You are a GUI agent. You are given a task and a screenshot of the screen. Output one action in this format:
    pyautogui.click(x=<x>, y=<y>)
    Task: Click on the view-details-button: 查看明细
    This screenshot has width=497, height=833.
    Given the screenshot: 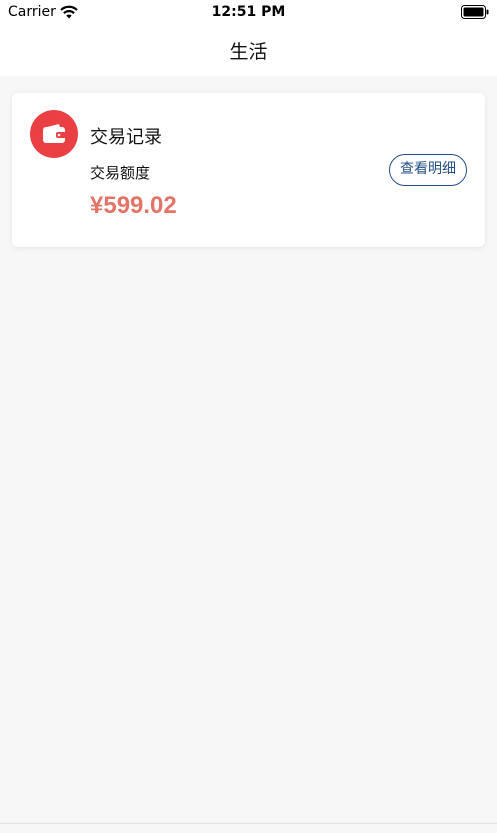 What is the action you would take?
    pyautogui.click(x=428, y=170)
    